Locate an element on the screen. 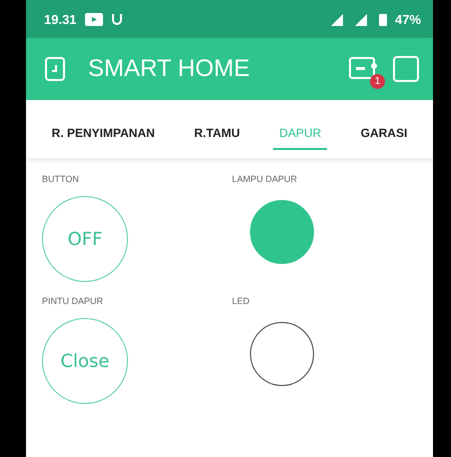  widget-label: PINTU DAPUR is located at coordinates (73, 301).